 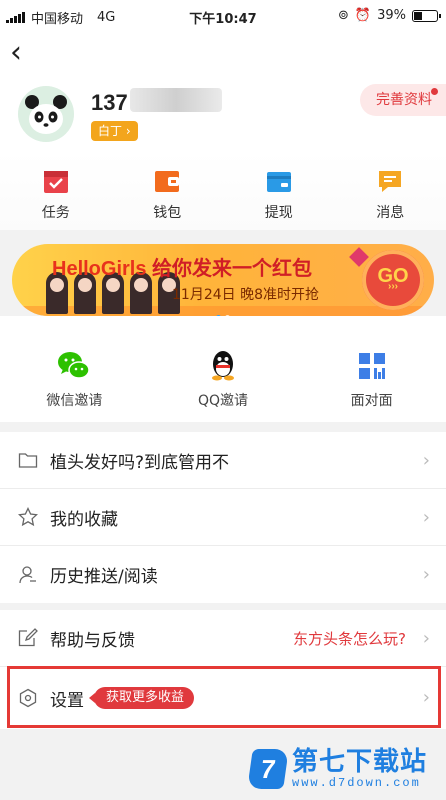 I want to click on star-icon, so click(x=28, y=516).